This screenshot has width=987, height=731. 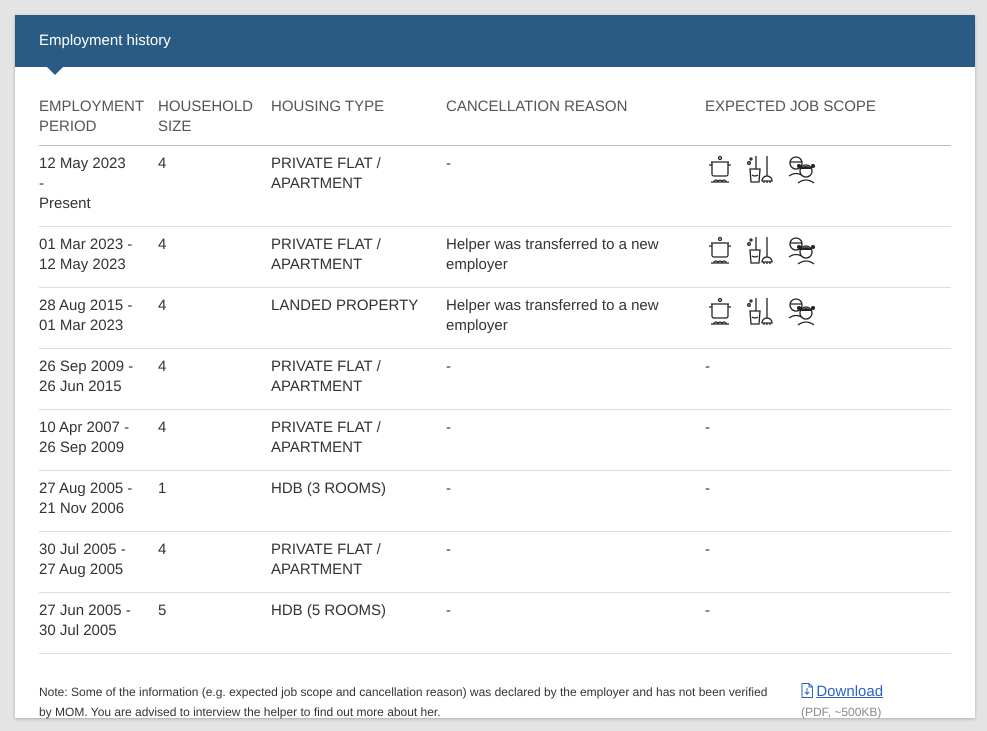 I want to click on employment-period: 10 Apr 2007 - 26 Sep 2009, so click(x=84, y=438).